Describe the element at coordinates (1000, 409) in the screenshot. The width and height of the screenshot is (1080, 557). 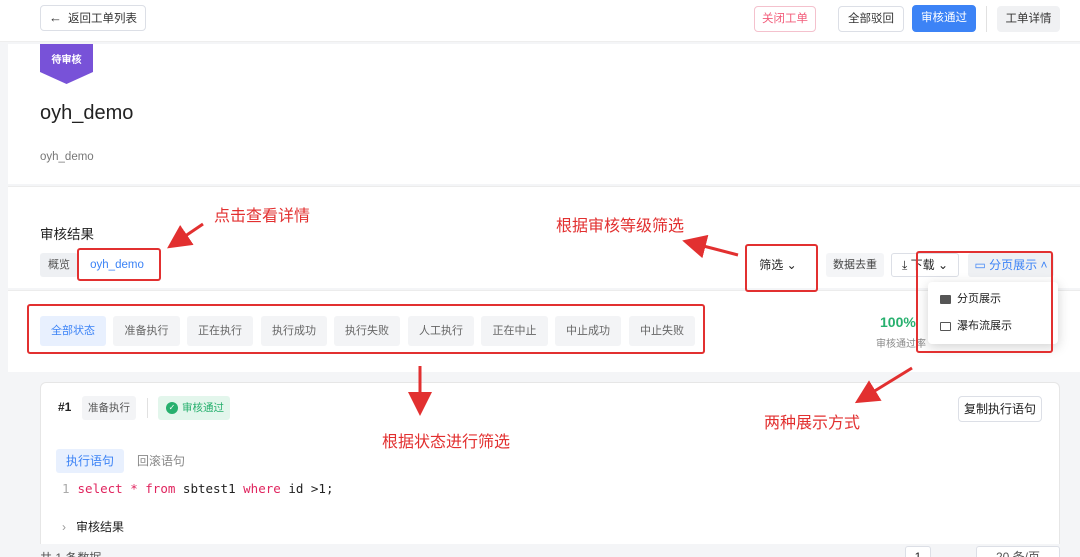
I see `copy-sql-button: 复制执行语句` at that location.